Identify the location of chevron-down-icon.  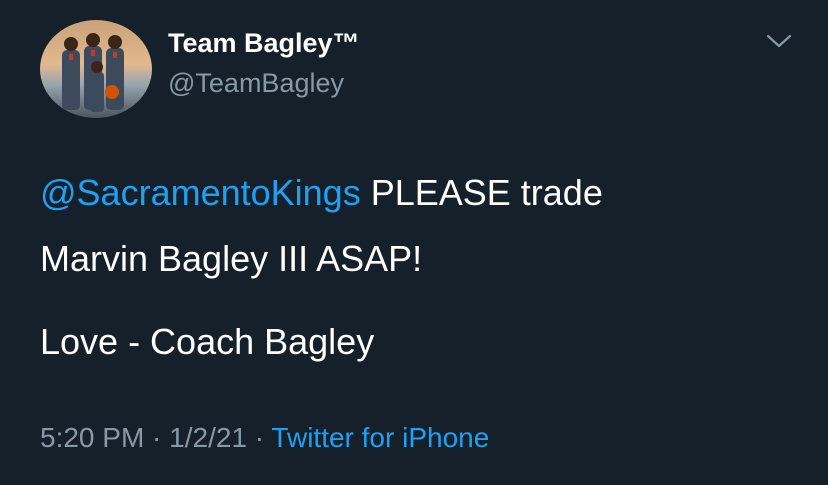
(779, 41).